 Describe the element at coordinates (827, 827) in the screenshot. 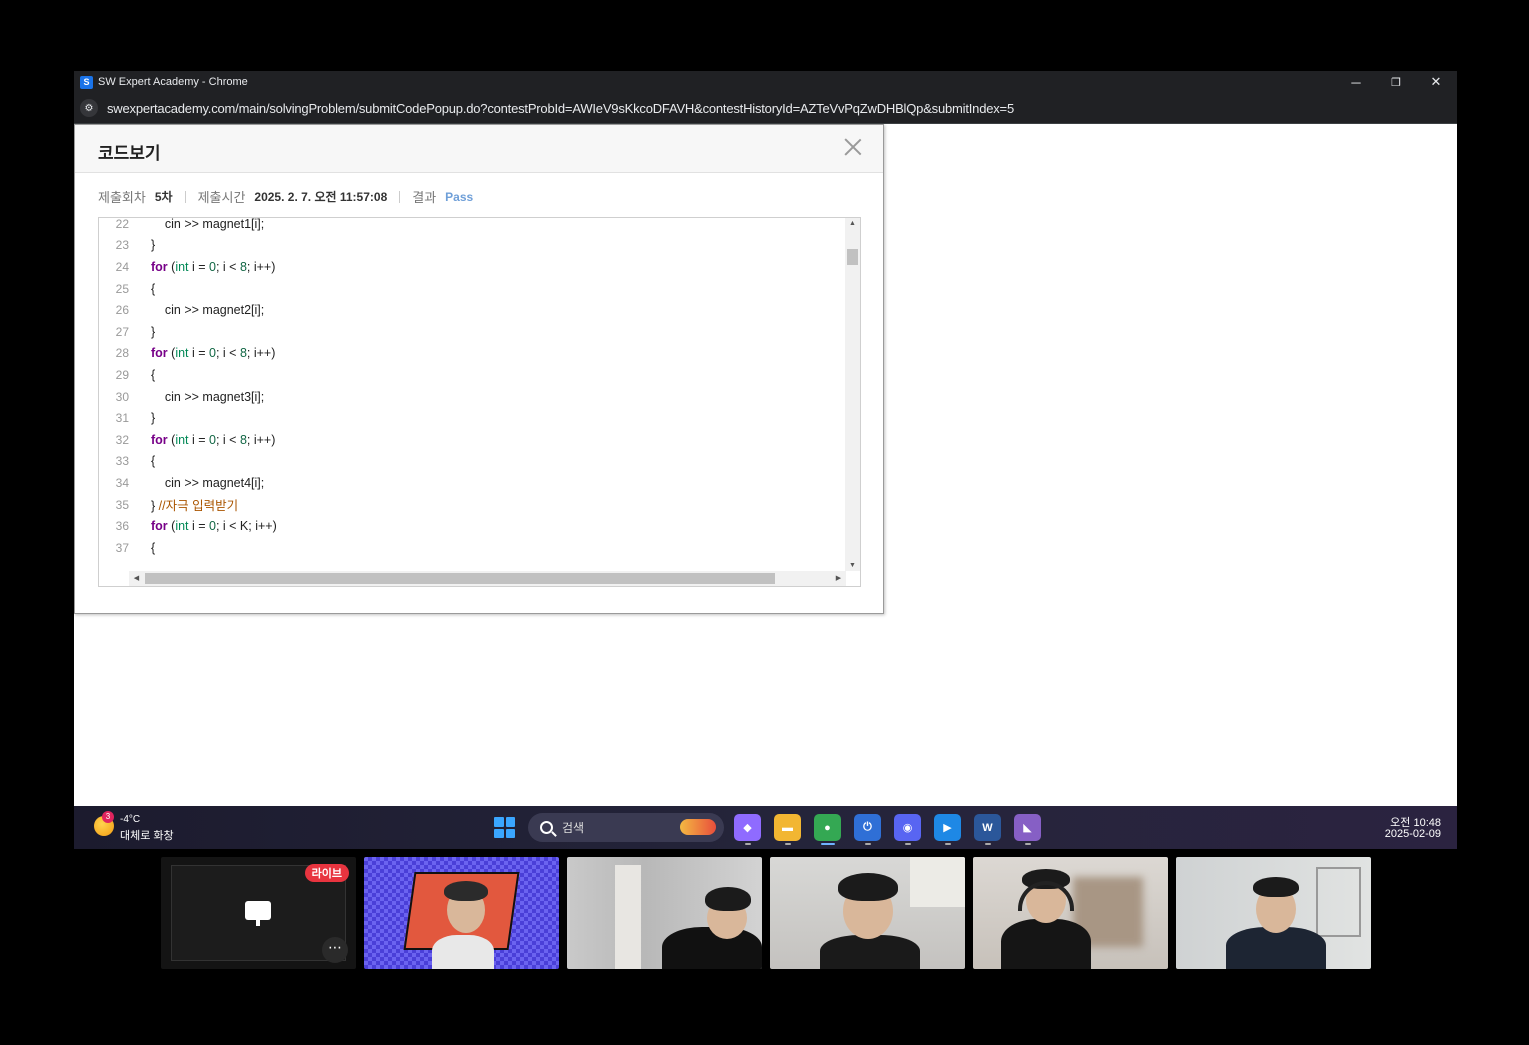

I see `chrome-icon: ●` at that location.